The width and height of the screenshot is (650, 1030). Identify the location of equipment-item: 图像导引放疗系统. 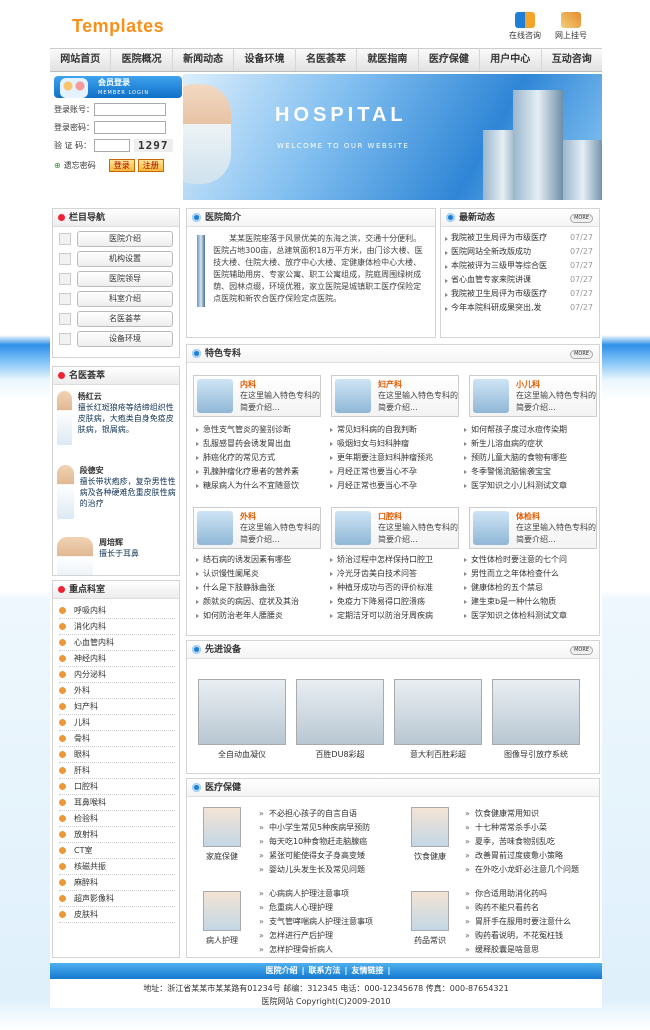
(536, 719).